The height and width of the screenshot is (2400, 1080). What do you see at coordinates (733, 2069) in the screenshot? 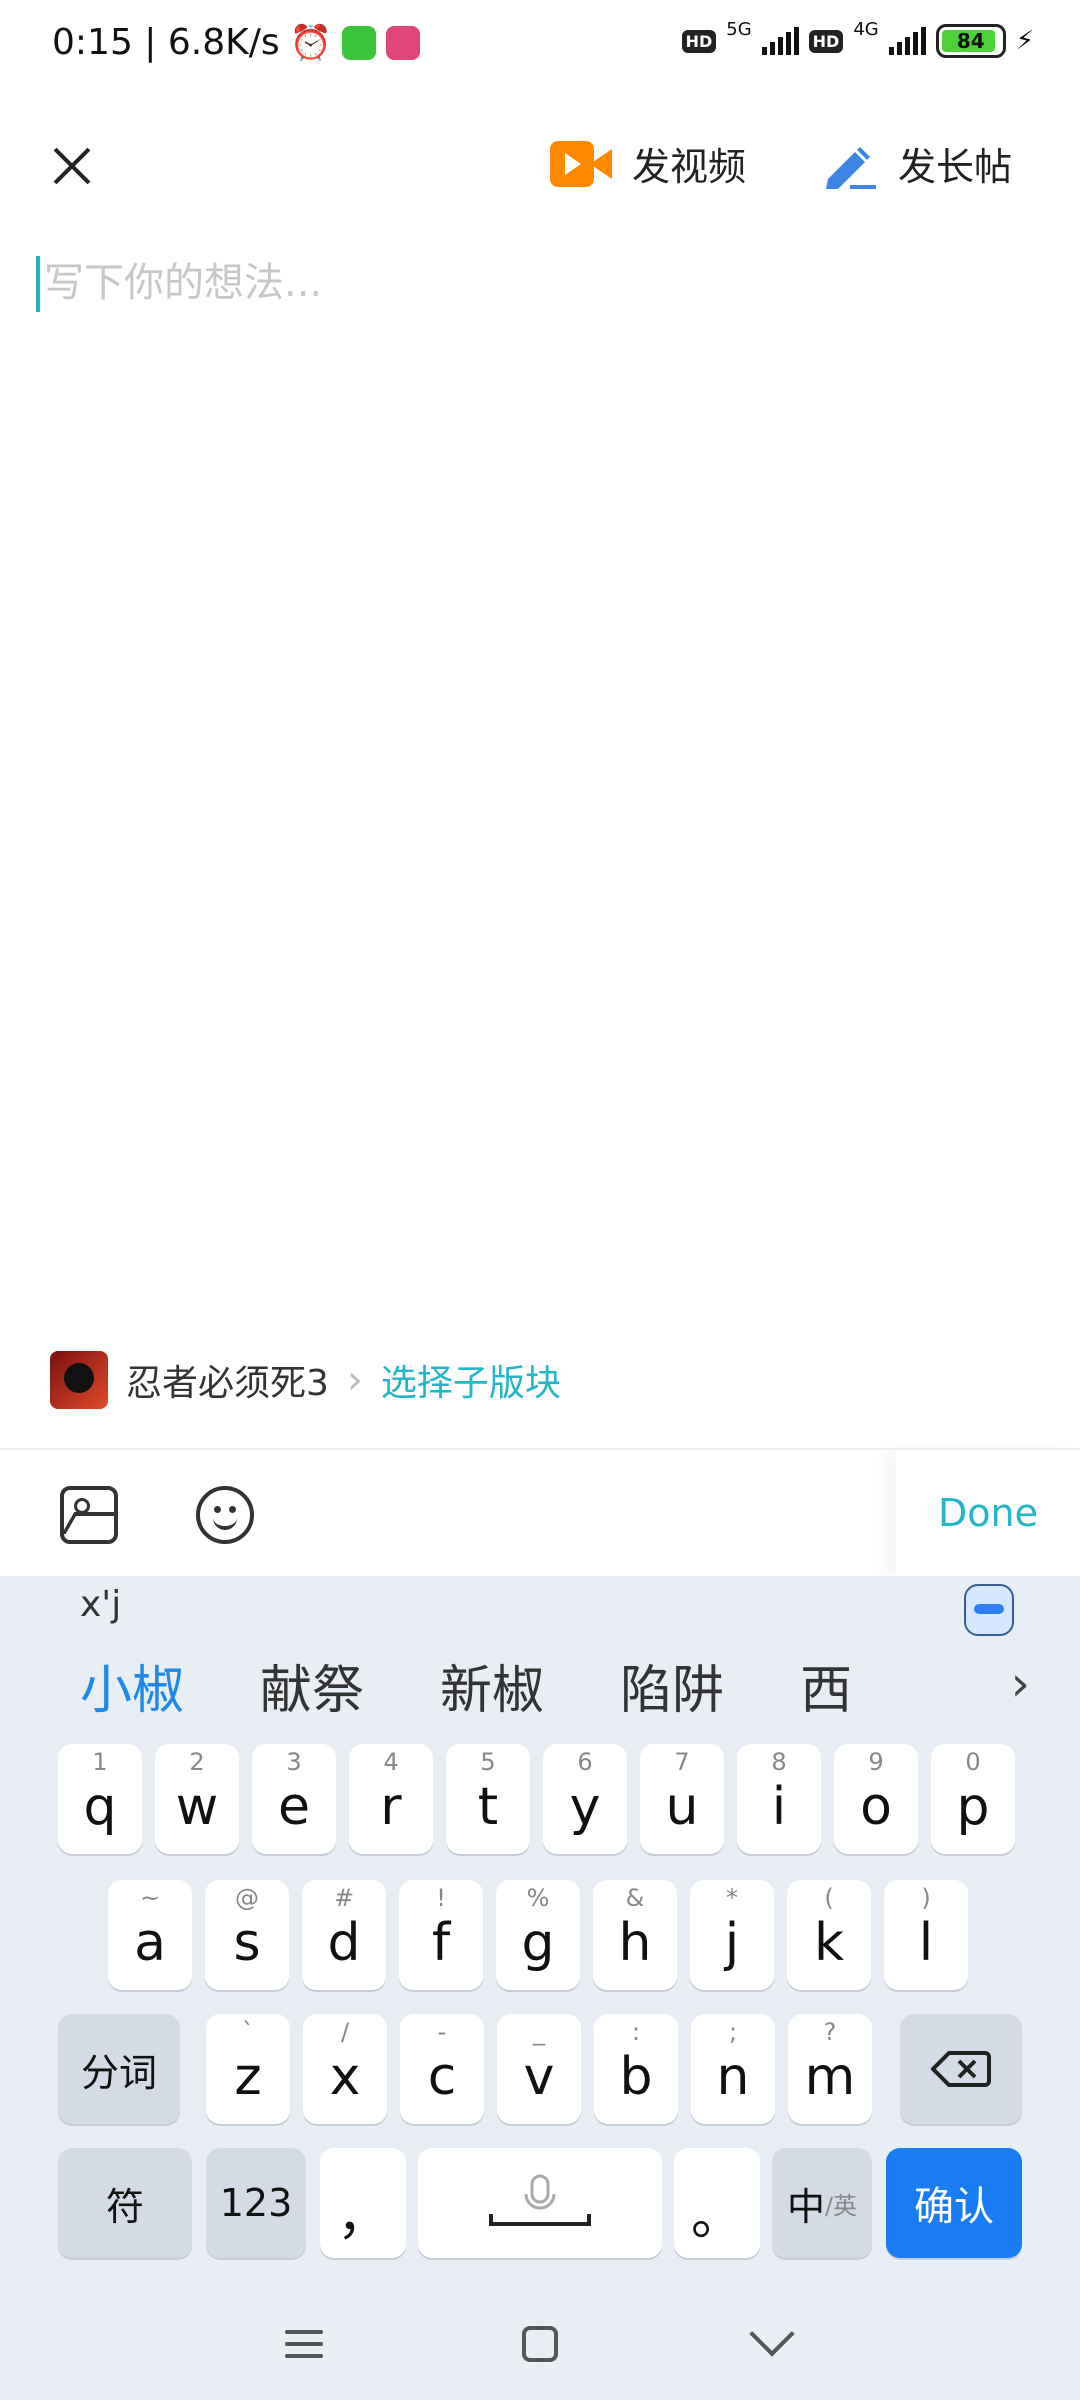
I see `key-n: ; n` at bounding box center [733, 2069].